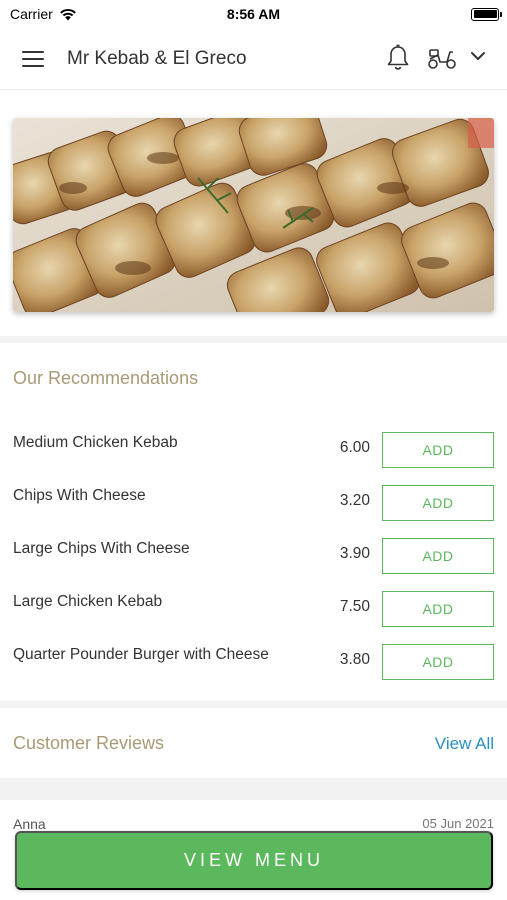  What do you see at coordinates (478, 56) in the screenshot?
I see `chevron-down-icon` at bounding box center [478, 56].